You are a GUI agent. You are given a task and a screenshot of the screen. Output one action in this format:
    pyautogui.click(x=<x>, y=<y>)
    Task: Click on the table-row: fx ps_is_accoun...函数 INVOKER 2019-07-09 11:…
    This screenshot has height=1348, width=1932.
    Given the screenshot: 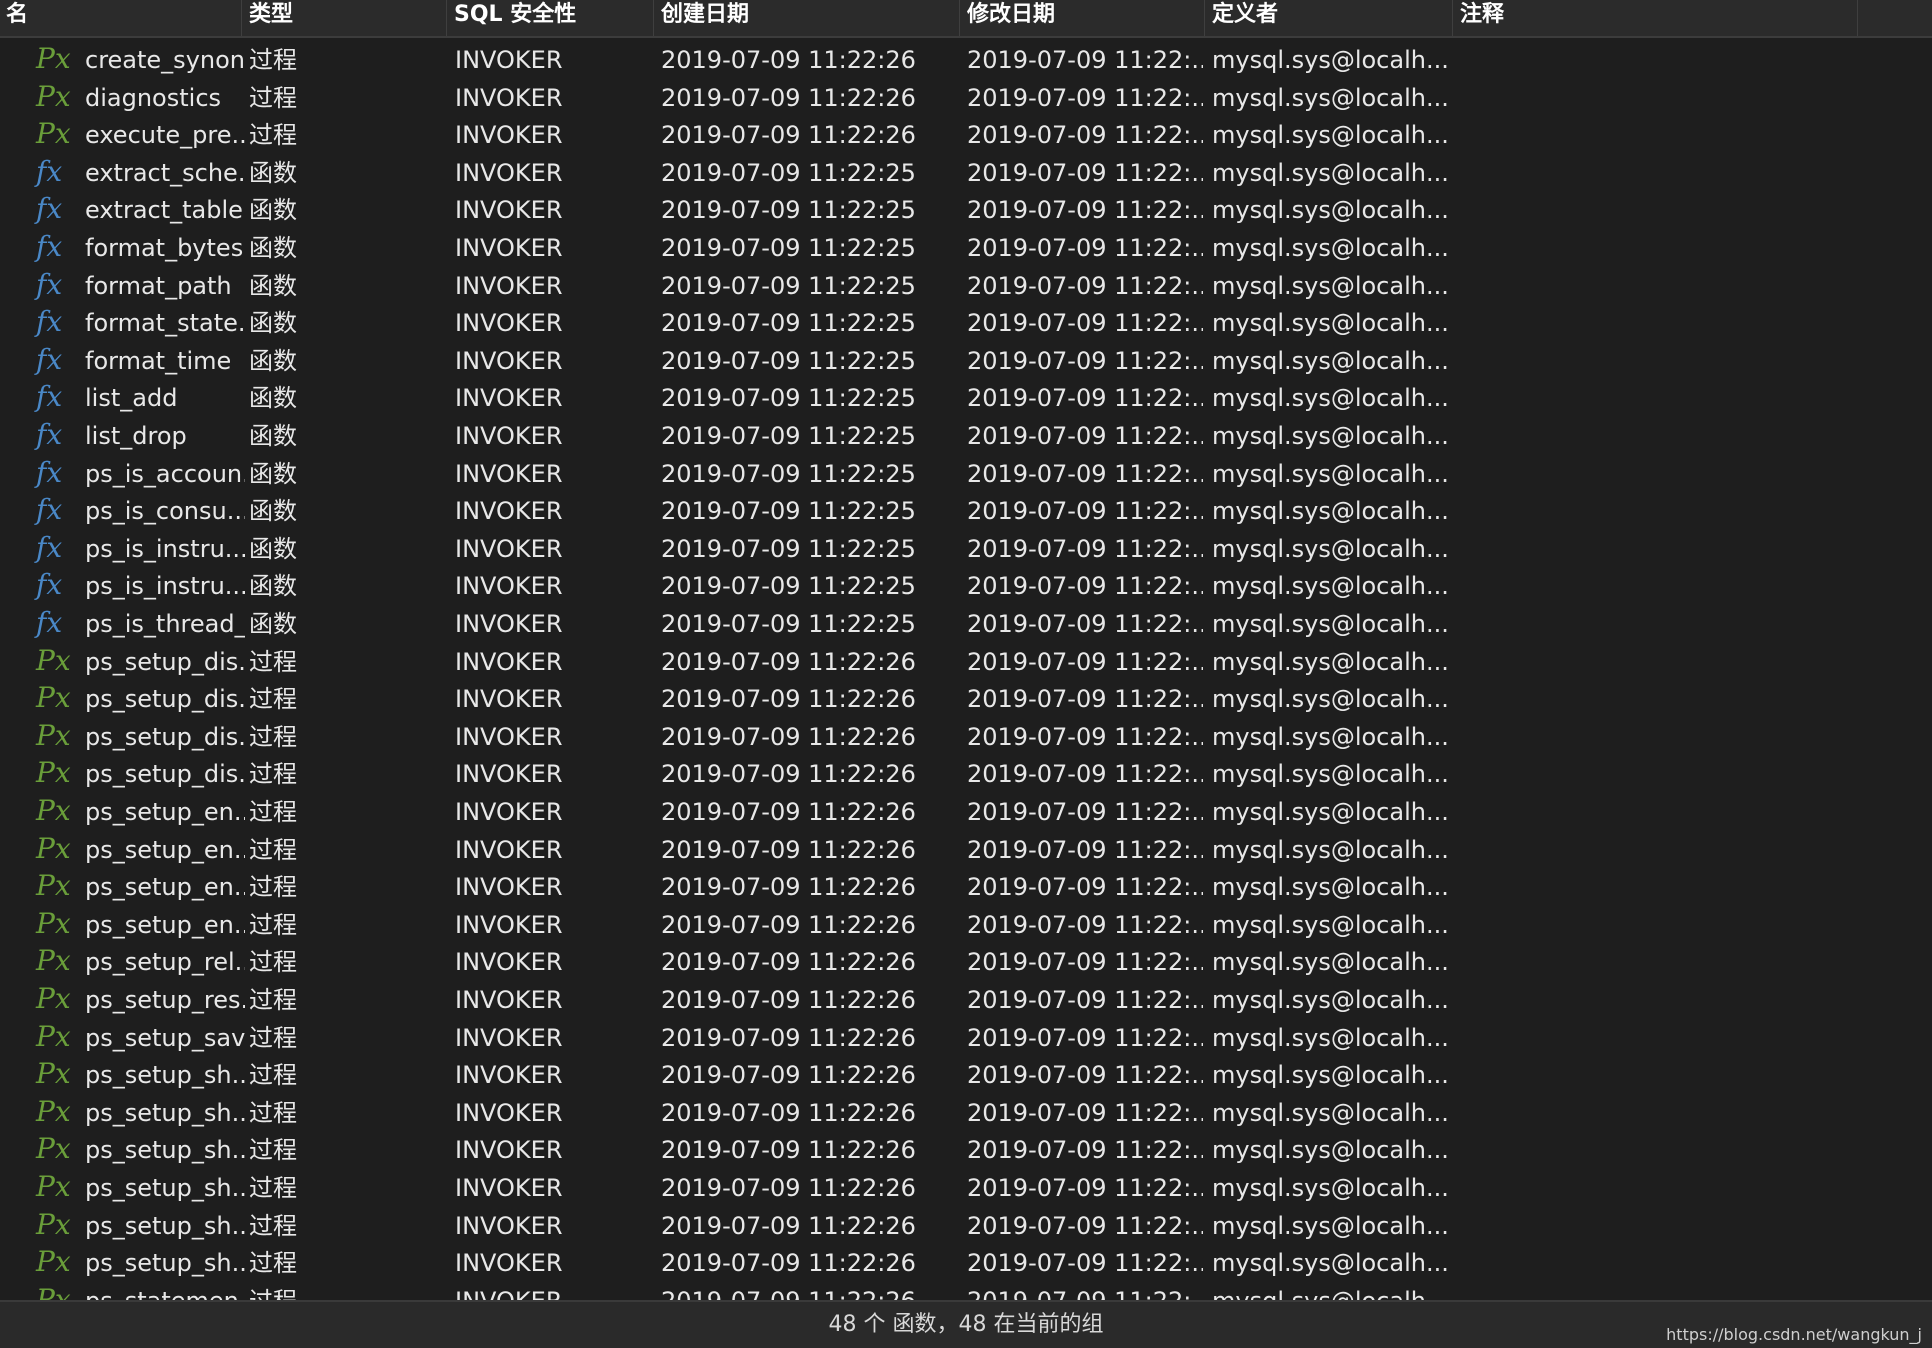 What is the action you would take?
    pyautogui.click(x=966, y=471)
    